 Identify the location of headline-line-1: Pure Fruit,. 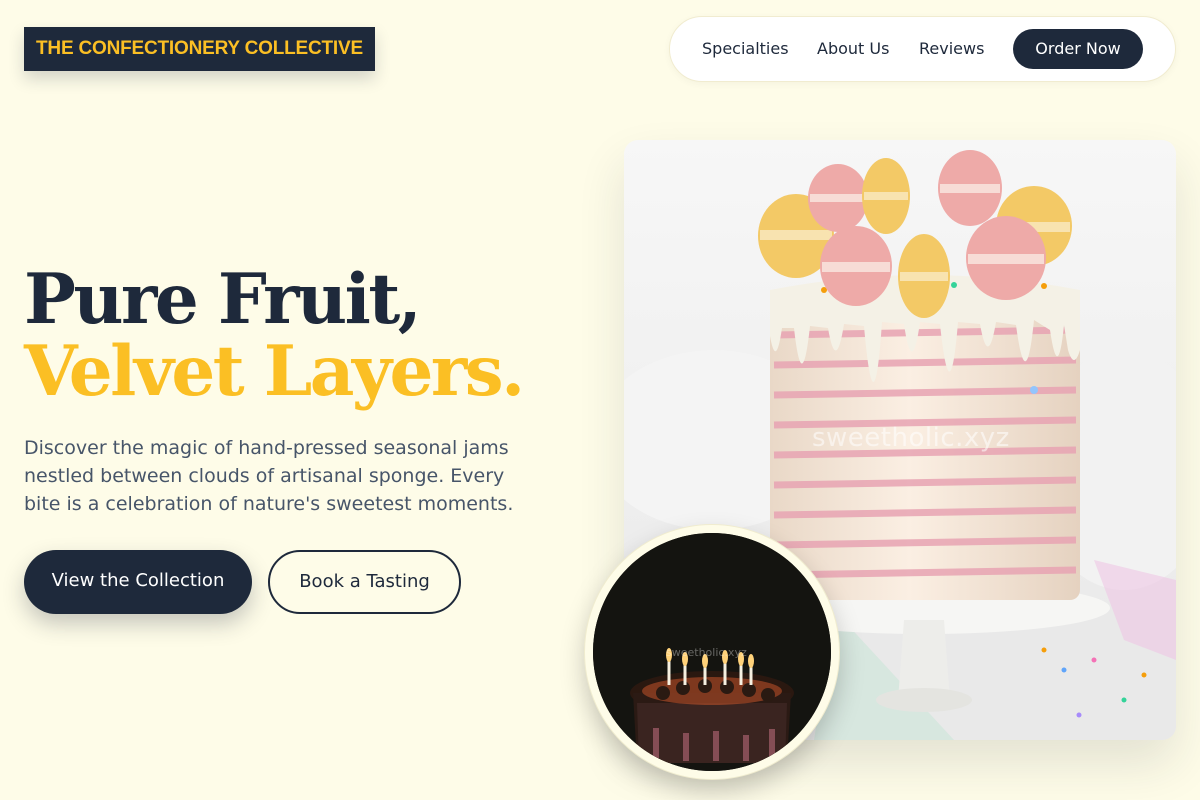
(223, 299).